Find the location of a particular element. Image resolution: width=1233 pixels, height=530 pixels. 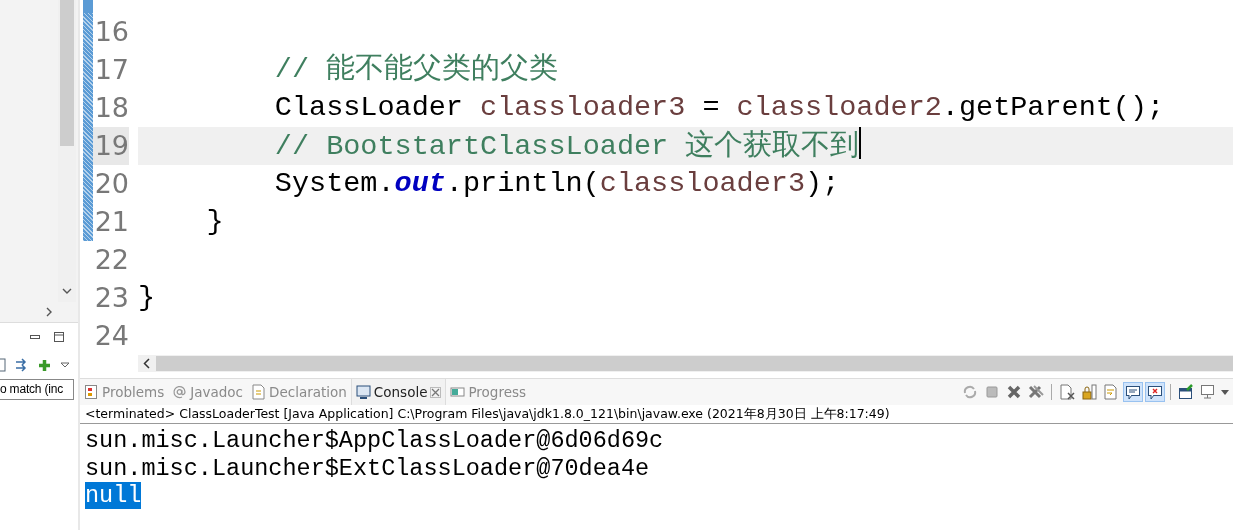

console-output: sun.misc.Launcher$ExtClassLoader@70dea4e is located at coordinates (367, 468).